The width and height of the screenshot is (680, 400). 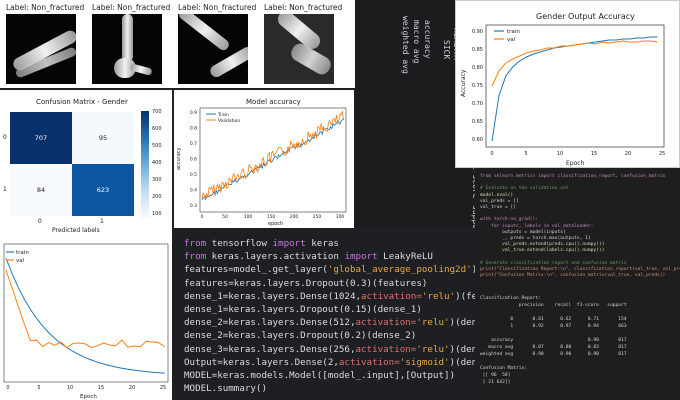 I want to click on code-token: Output=keras.layers.Dense(2,, so click(x=261, y=362).